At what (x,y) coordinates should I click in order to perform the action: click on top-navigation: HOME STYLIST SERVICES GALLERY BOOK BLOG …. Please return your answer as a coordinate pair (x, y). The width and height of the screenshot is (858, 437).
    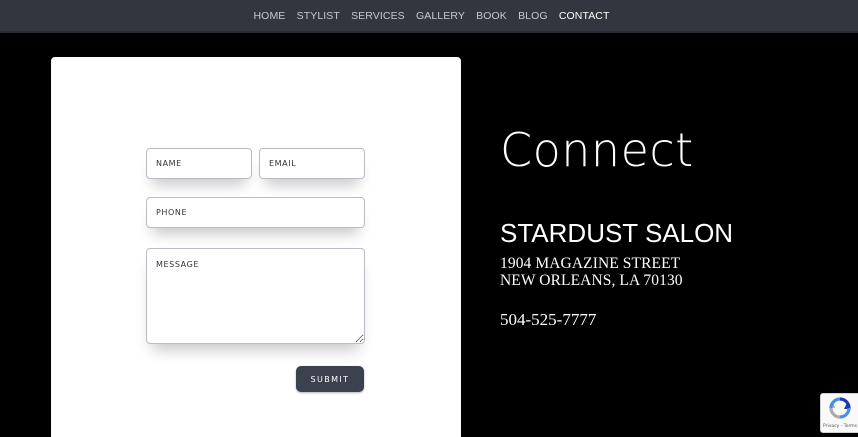
    Looking at the image, I should click on (429, 16).